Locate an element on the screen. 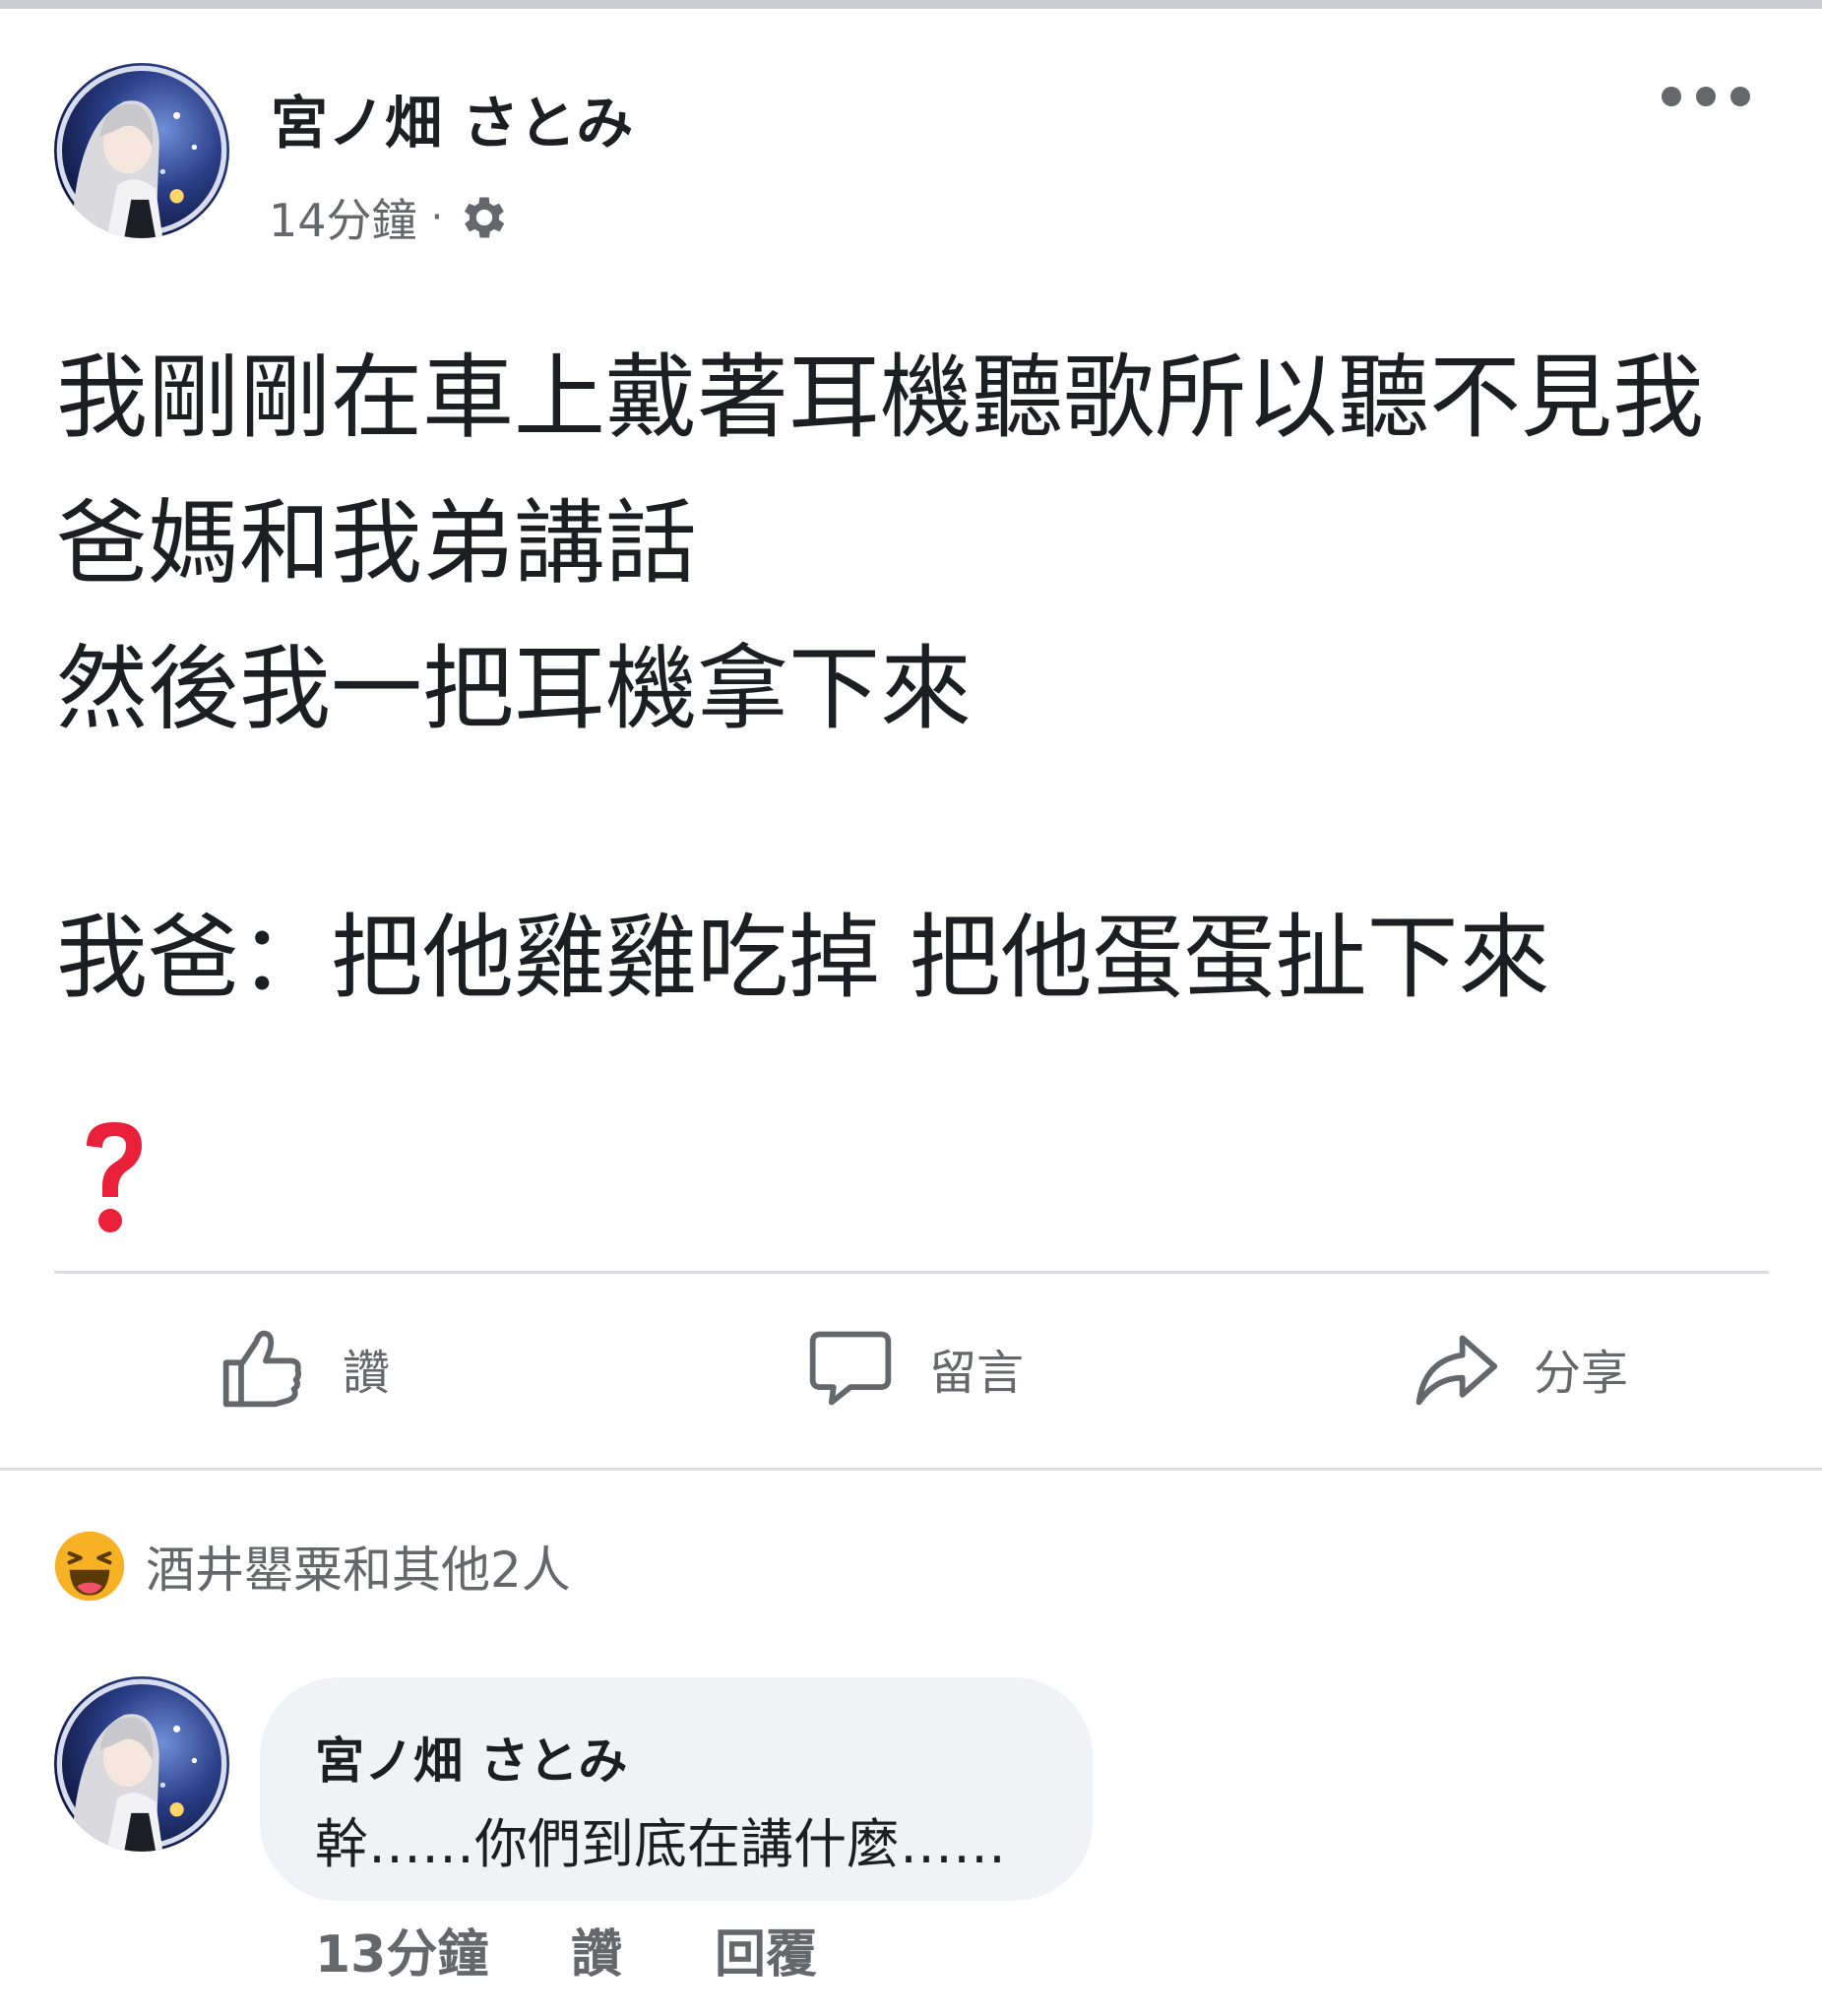  top-status-strip is located at coordinates (911, 4).